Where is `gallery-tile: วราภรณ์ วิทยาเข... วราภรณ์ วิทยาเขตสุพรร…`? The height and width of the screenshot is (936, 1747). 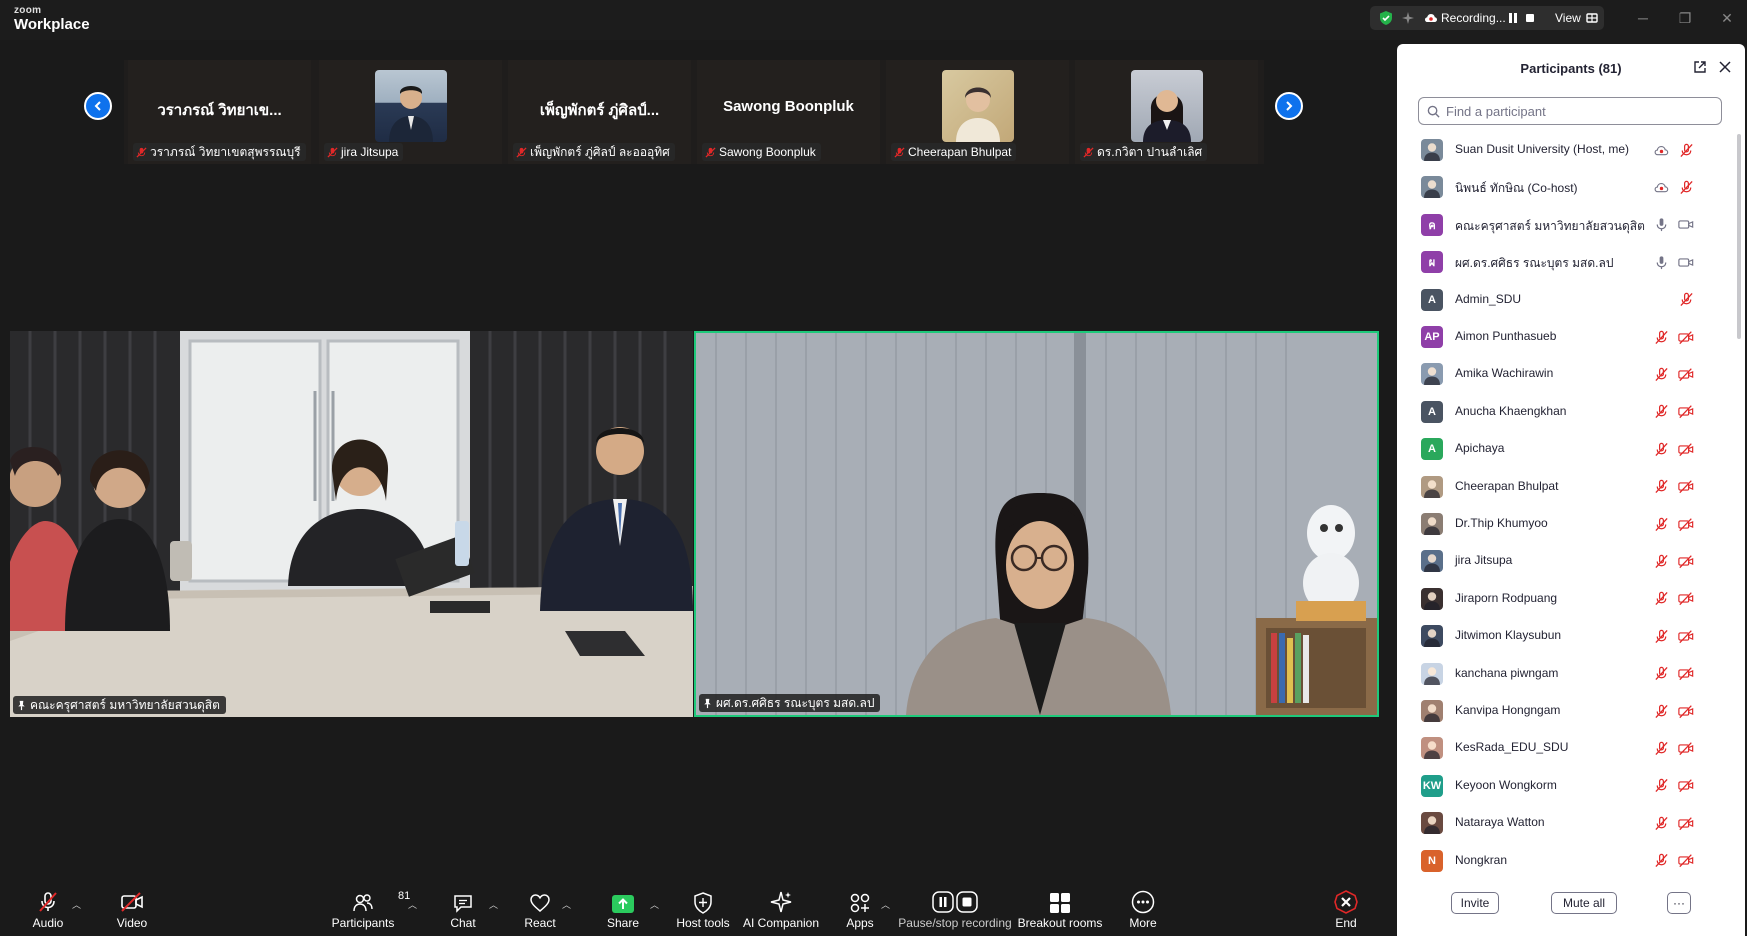 gallery-tile: วราภรณ์ วิทยาเข... วราภรณ์ วิทยาเขตสุพรร… is located at coordinates (219, 112).